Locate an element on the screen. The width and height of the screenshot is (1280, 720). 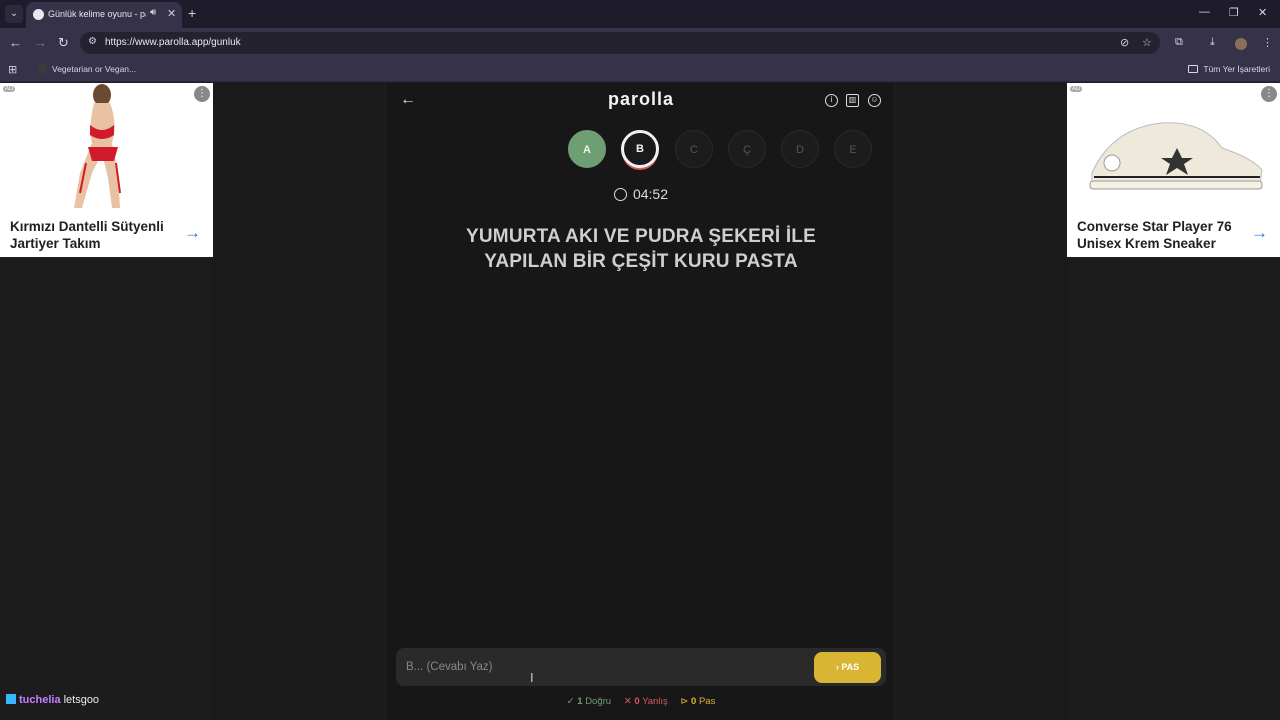
pass-button: › PAS is located at coordinates (847, 667).